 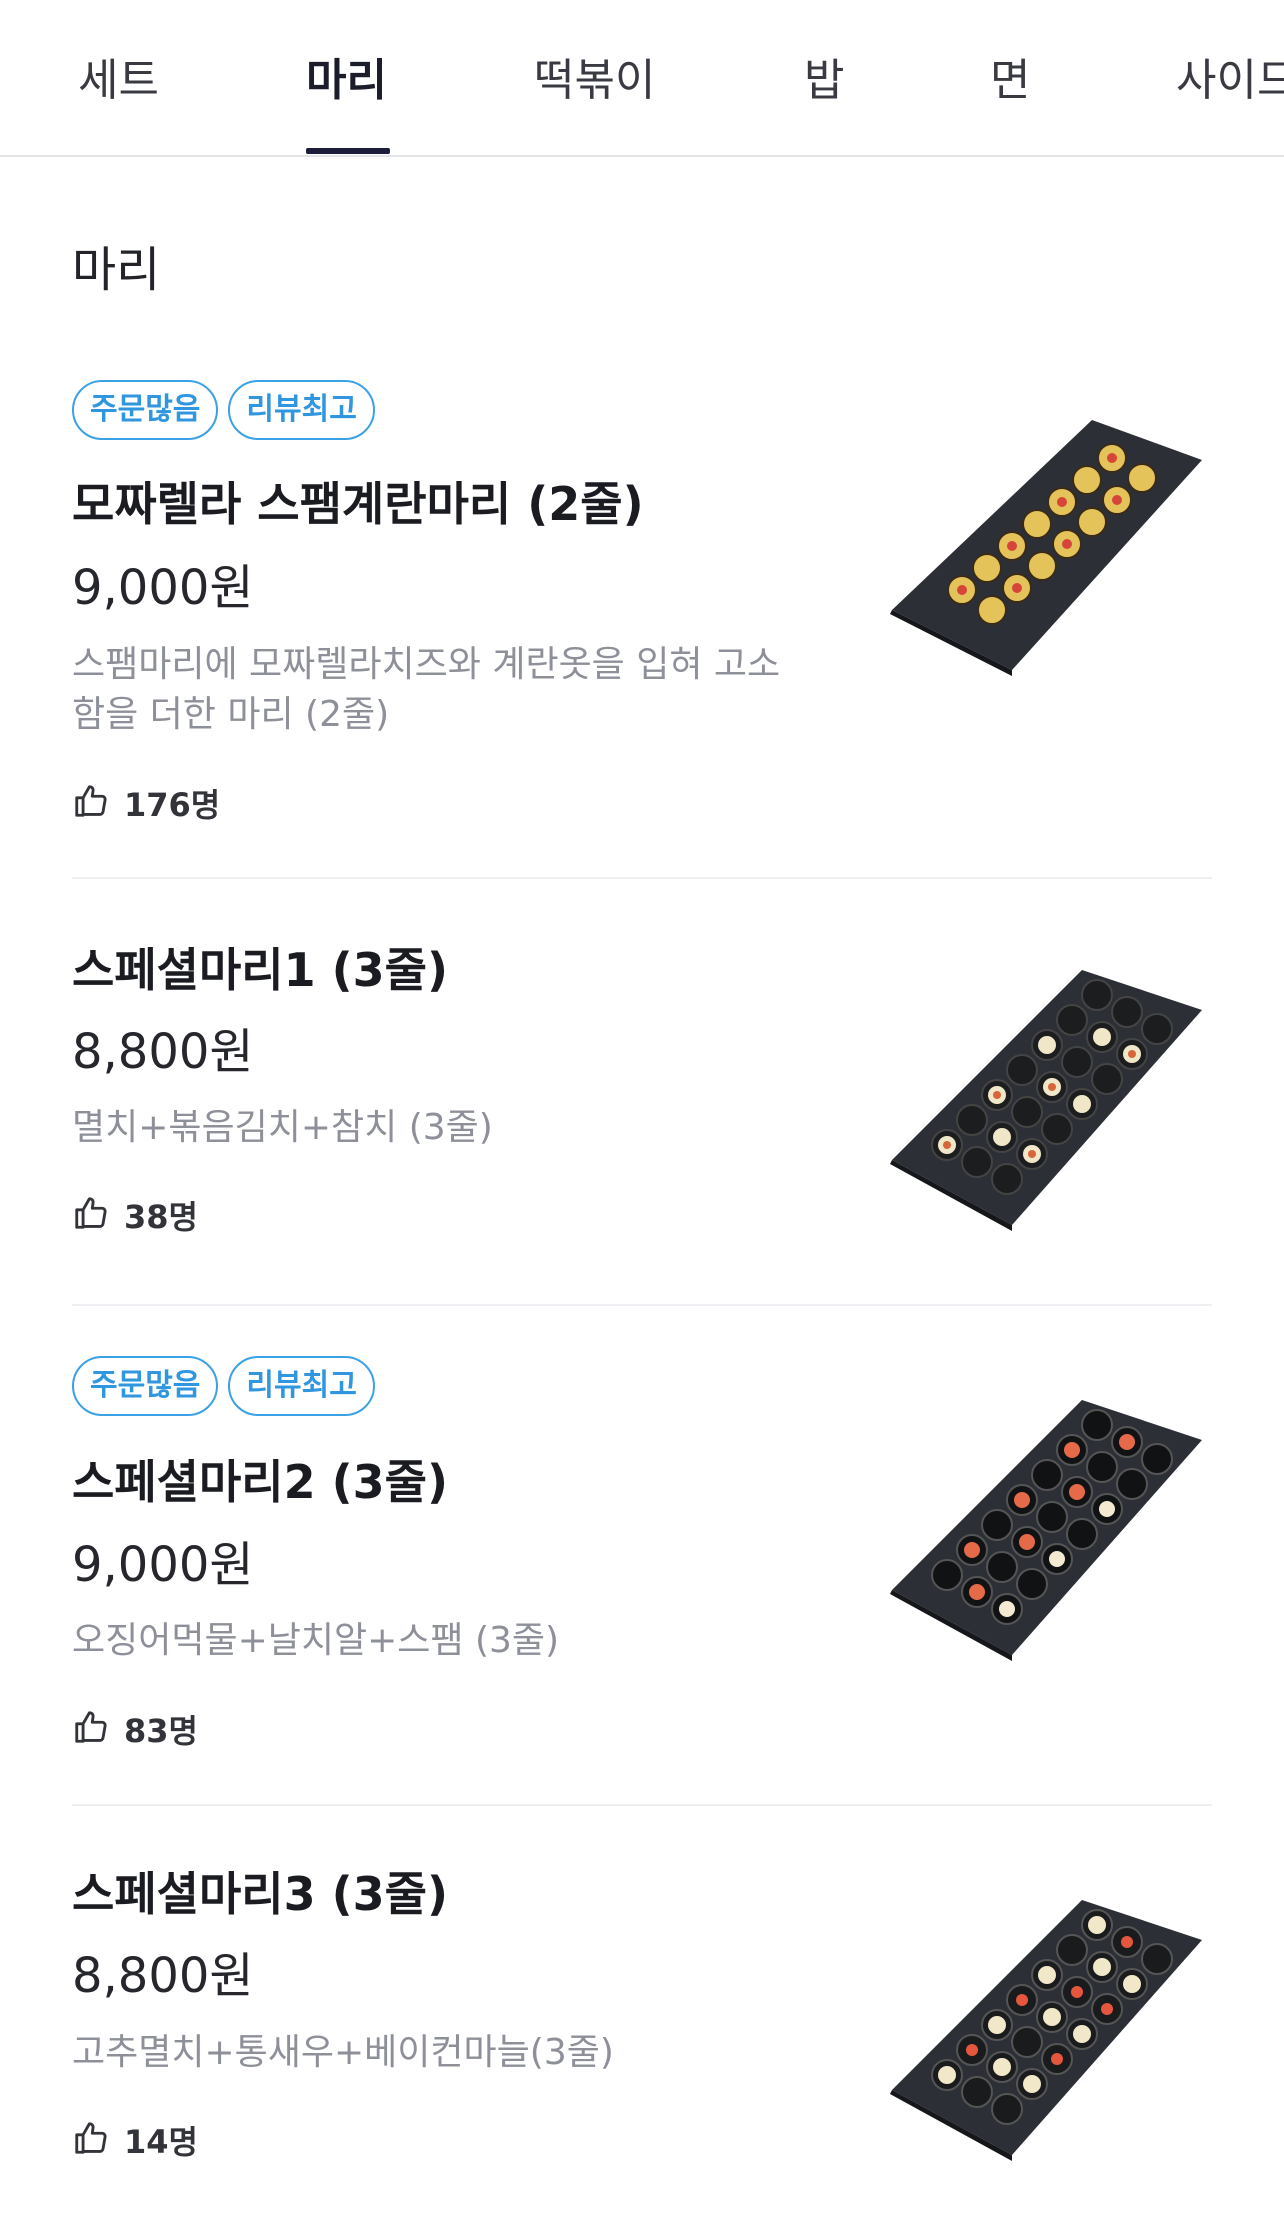 I want to click on item-name: 스페셜마리3 (3줄), so click(x=260, y=1894).